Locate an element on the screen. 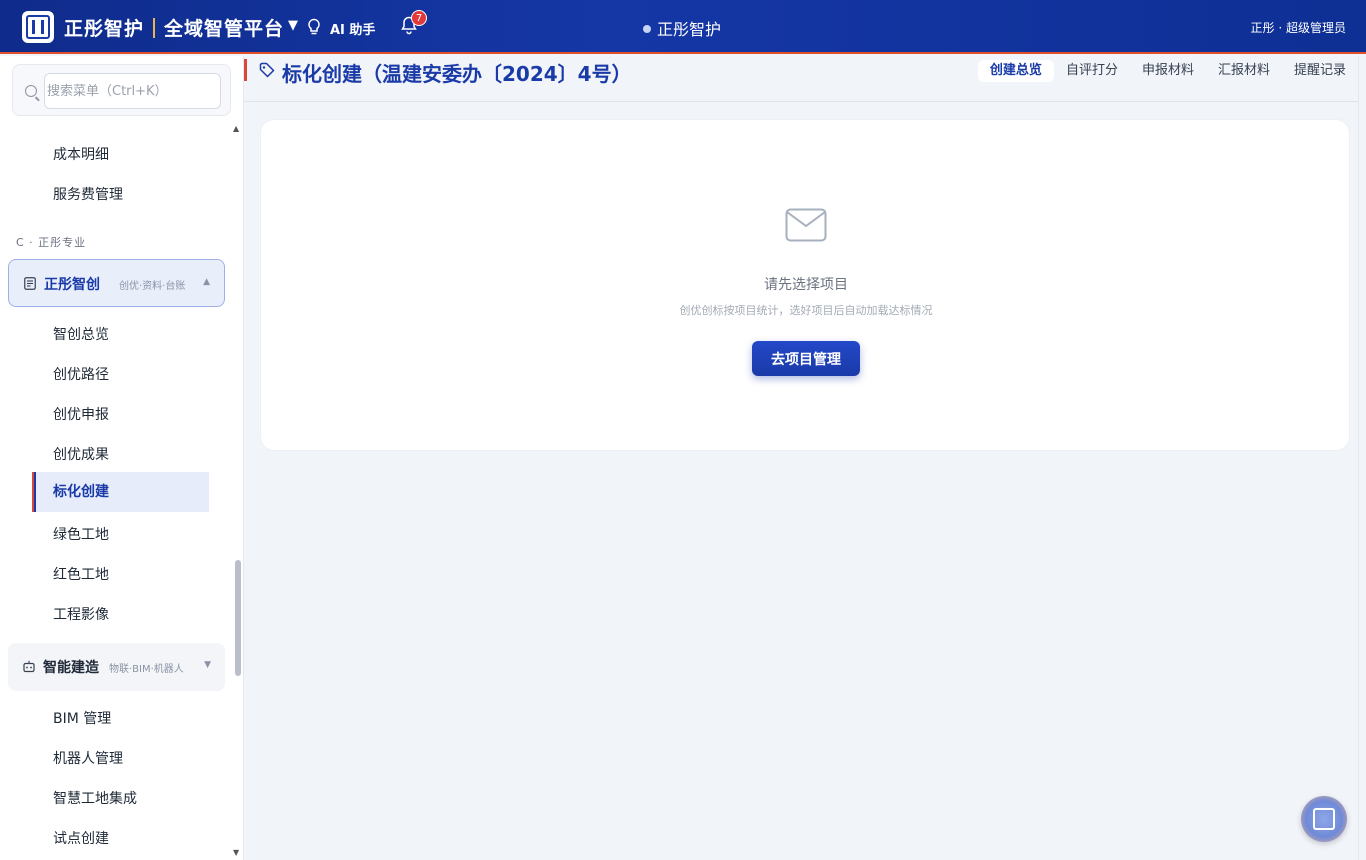  sidebar-item-overview: 智创总览 is located at coordinates (81, 334).